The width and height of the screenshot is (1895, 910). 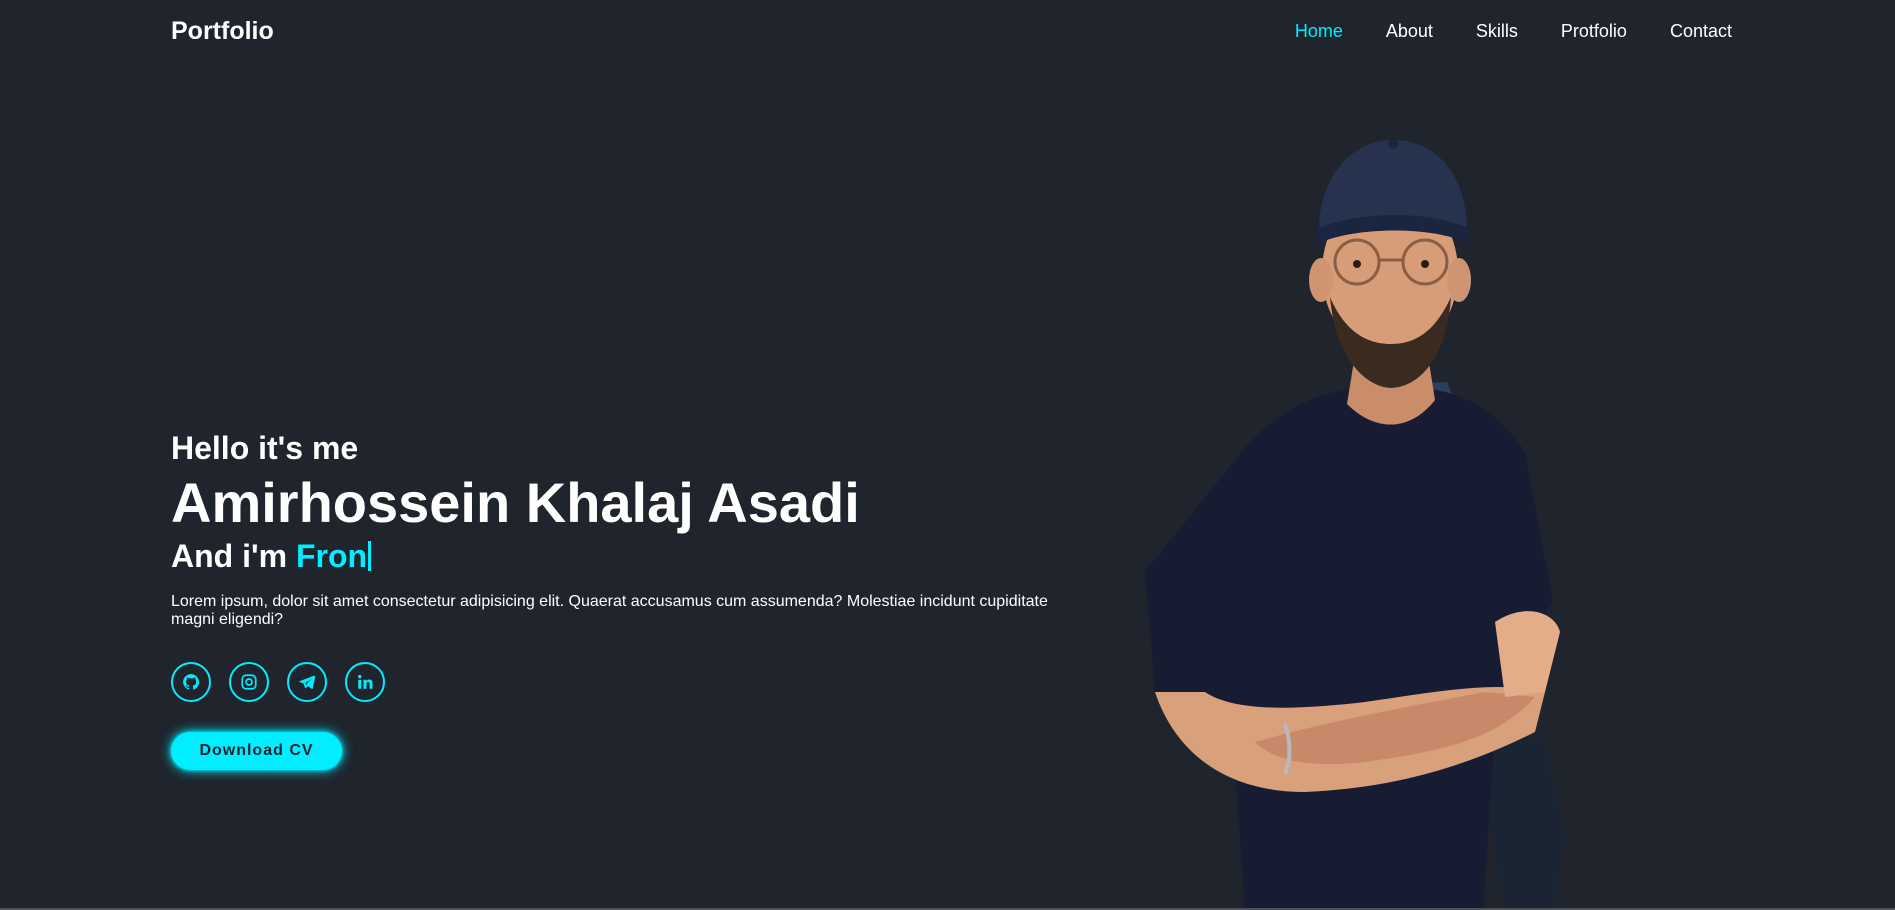 What do you see at coordinates (370, 556) in the screenshot?
I see `typing-caret` at bounding box center [370, 556].